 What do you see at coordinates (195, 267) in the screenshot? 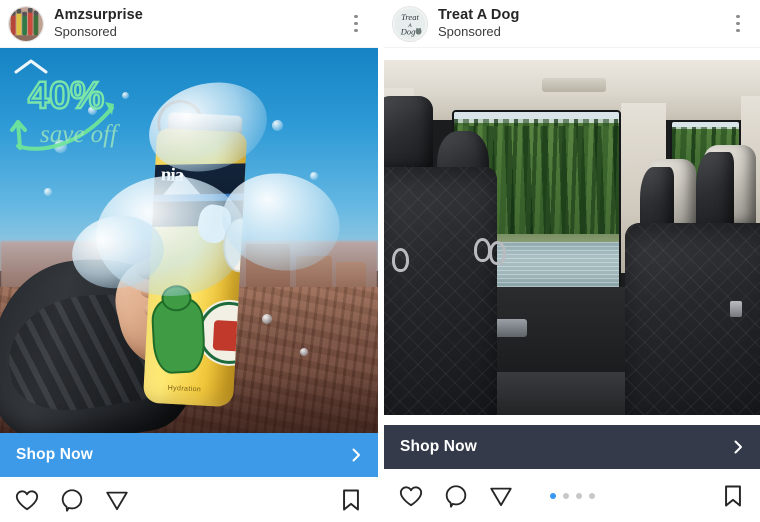
I see `yellow-bottle: nia Hydration` at bounding box center [195, 267].